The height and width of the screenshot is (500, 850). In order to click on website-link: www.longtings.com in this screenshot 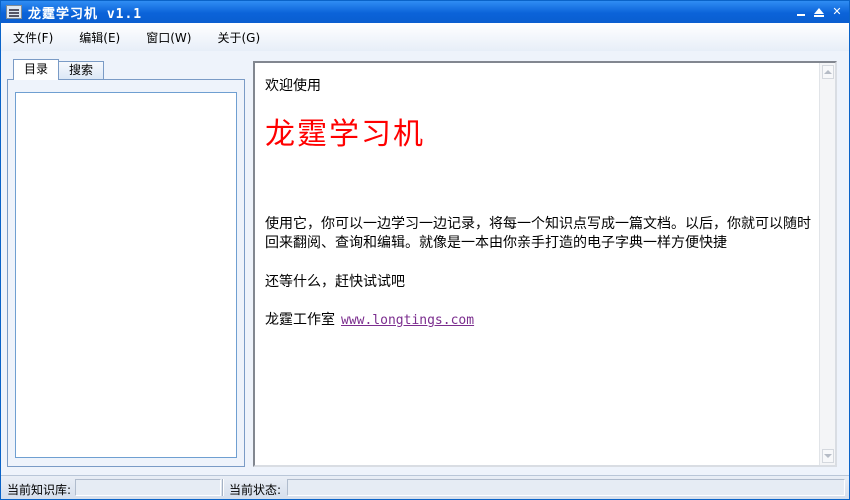, I will do `click(407, 320)`.